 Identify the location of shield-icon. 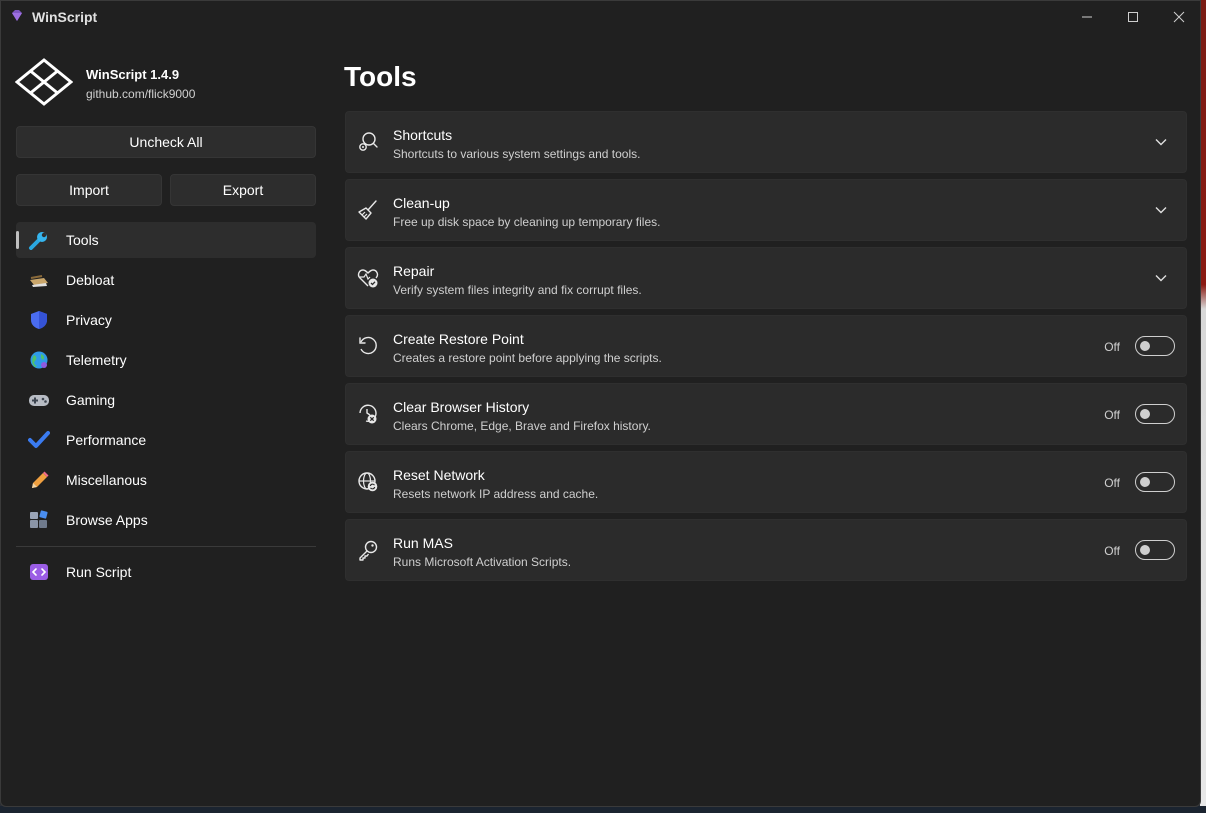
(39, 320).